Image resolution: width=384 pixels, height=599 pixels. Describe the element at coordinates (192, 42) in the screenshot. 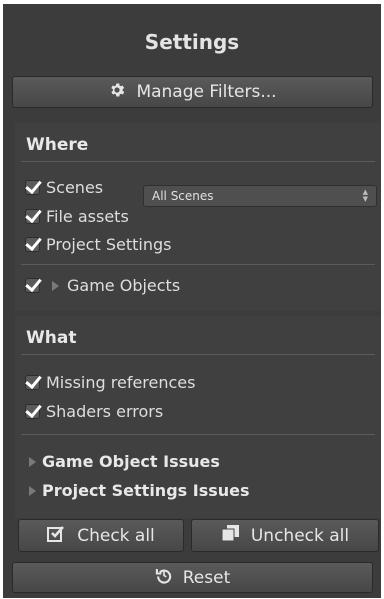

I see `page-title: Settings` at that location.